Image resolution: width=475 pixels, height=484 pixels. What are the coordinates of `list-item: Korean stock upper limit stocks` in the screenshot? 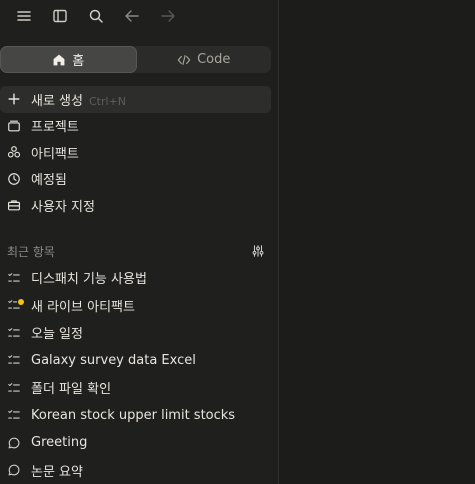 It's located at (135, 416).